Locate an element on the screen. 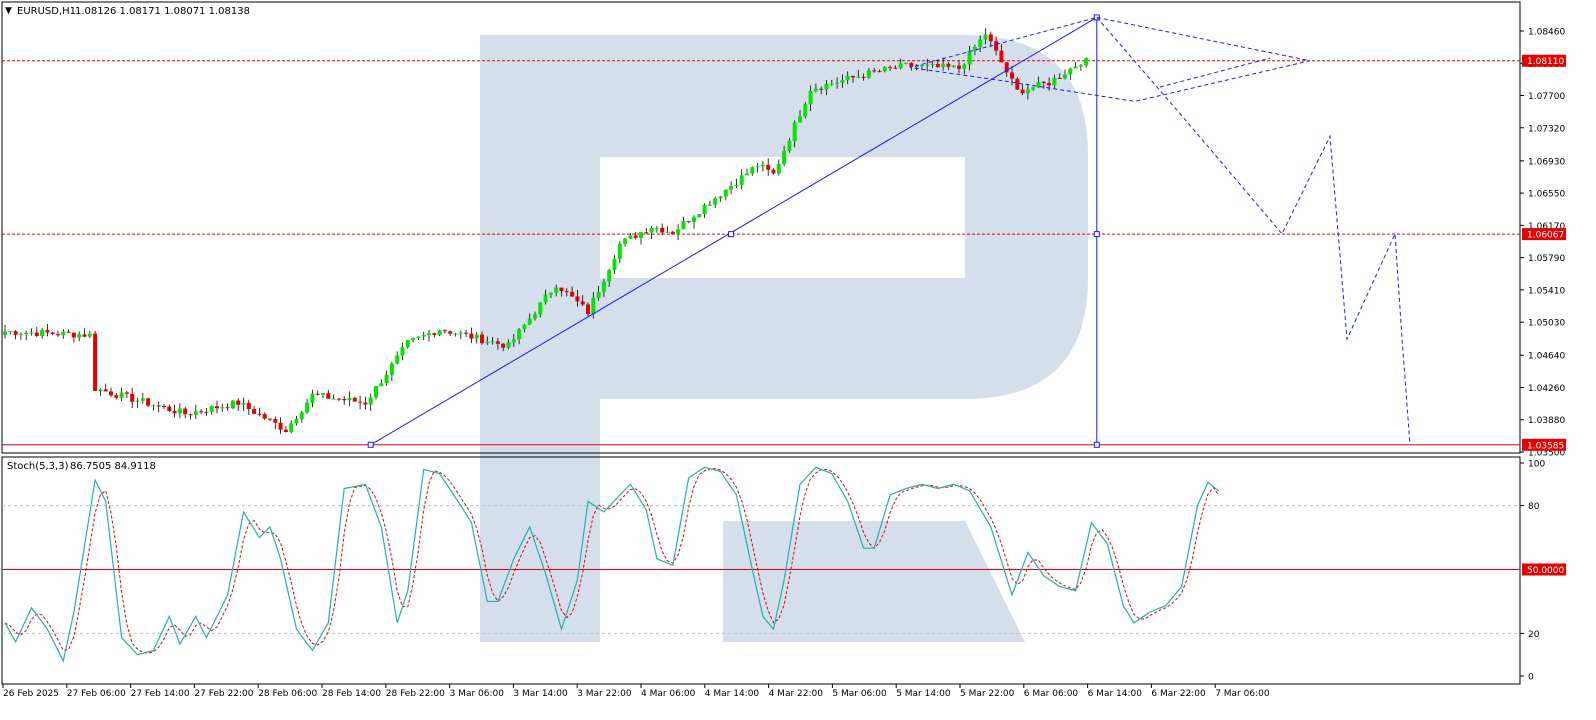 This screenshot has height=720, width=1596. price-tick-label: 1.04260 is located at coordinates (1546, 389).